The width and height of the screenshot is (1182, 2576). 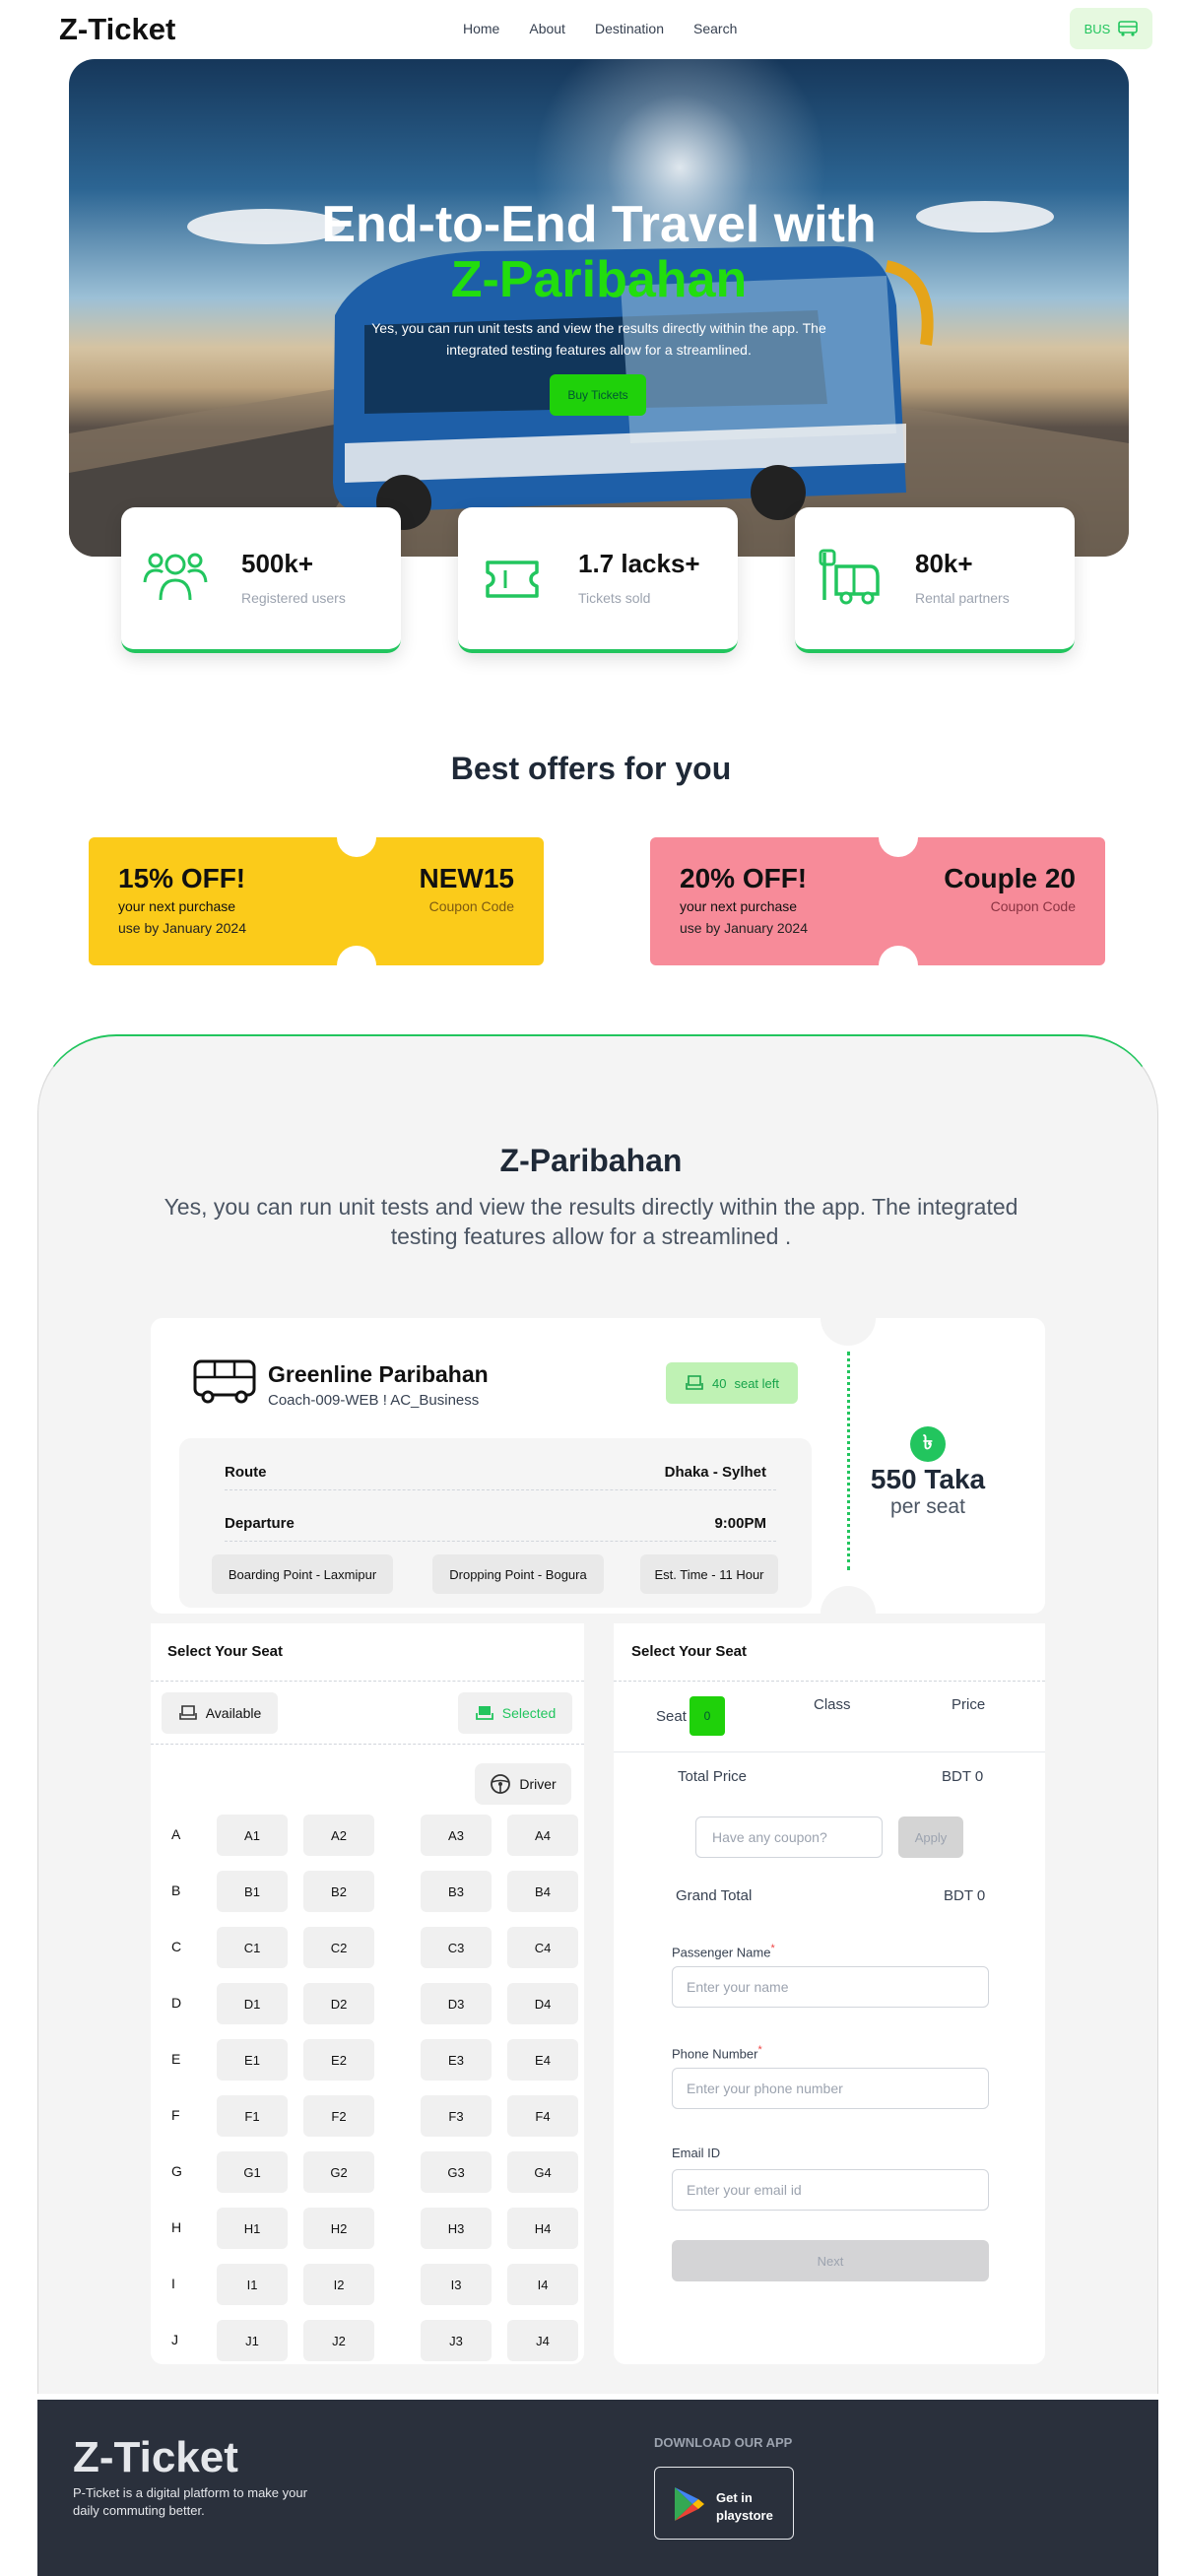 What do you see at coordinates (542, 2341) in the screenshot?
I see `seat-button: J4` at bounding box center [542, 2341].